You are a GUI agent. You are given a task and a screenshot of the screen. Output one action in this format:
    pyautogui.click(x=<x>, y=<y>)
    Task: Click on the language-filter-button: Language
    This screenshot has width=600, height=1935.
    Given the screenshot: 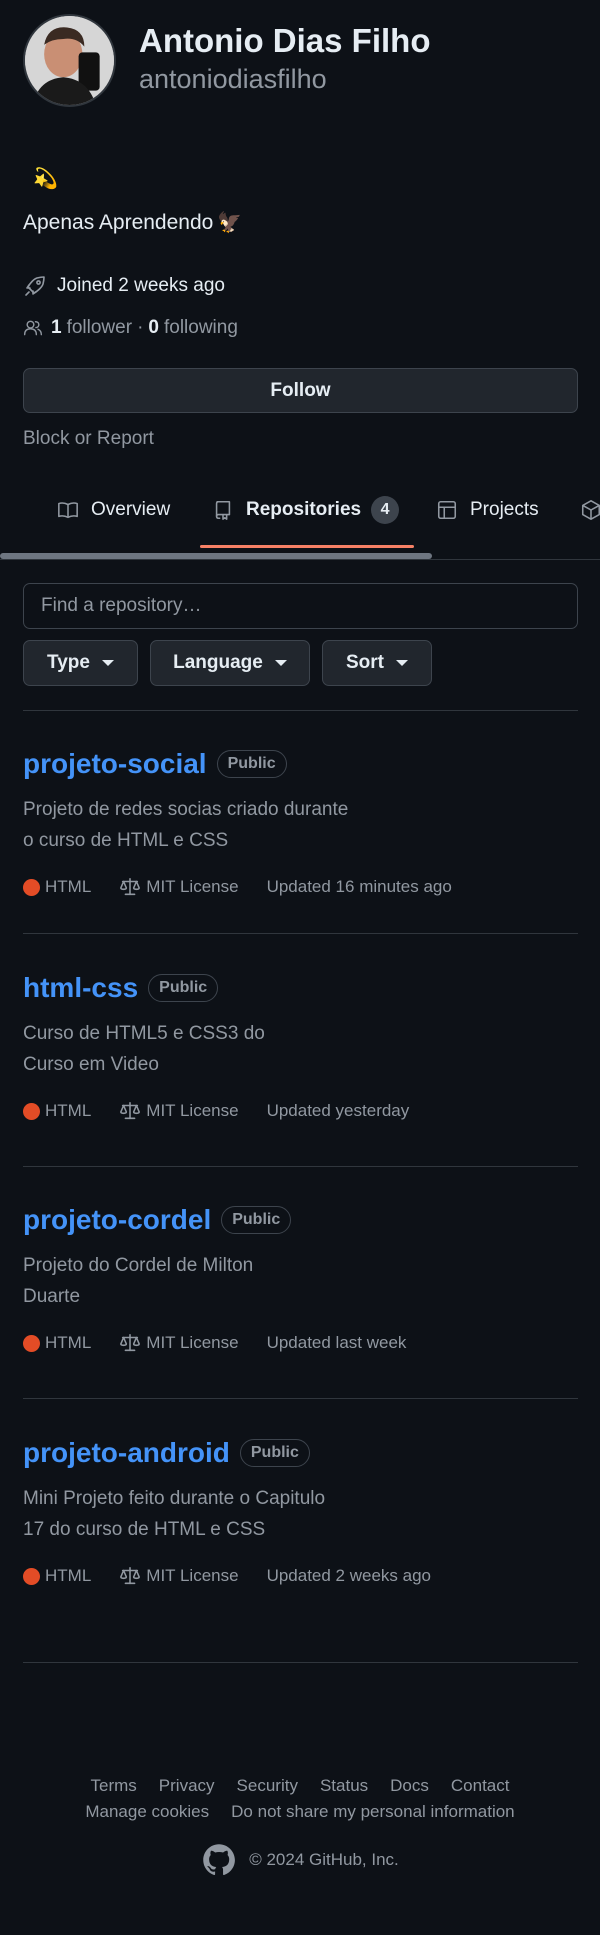 What is the action you would take?
    pyautogui.click(x=230, y=663)
    